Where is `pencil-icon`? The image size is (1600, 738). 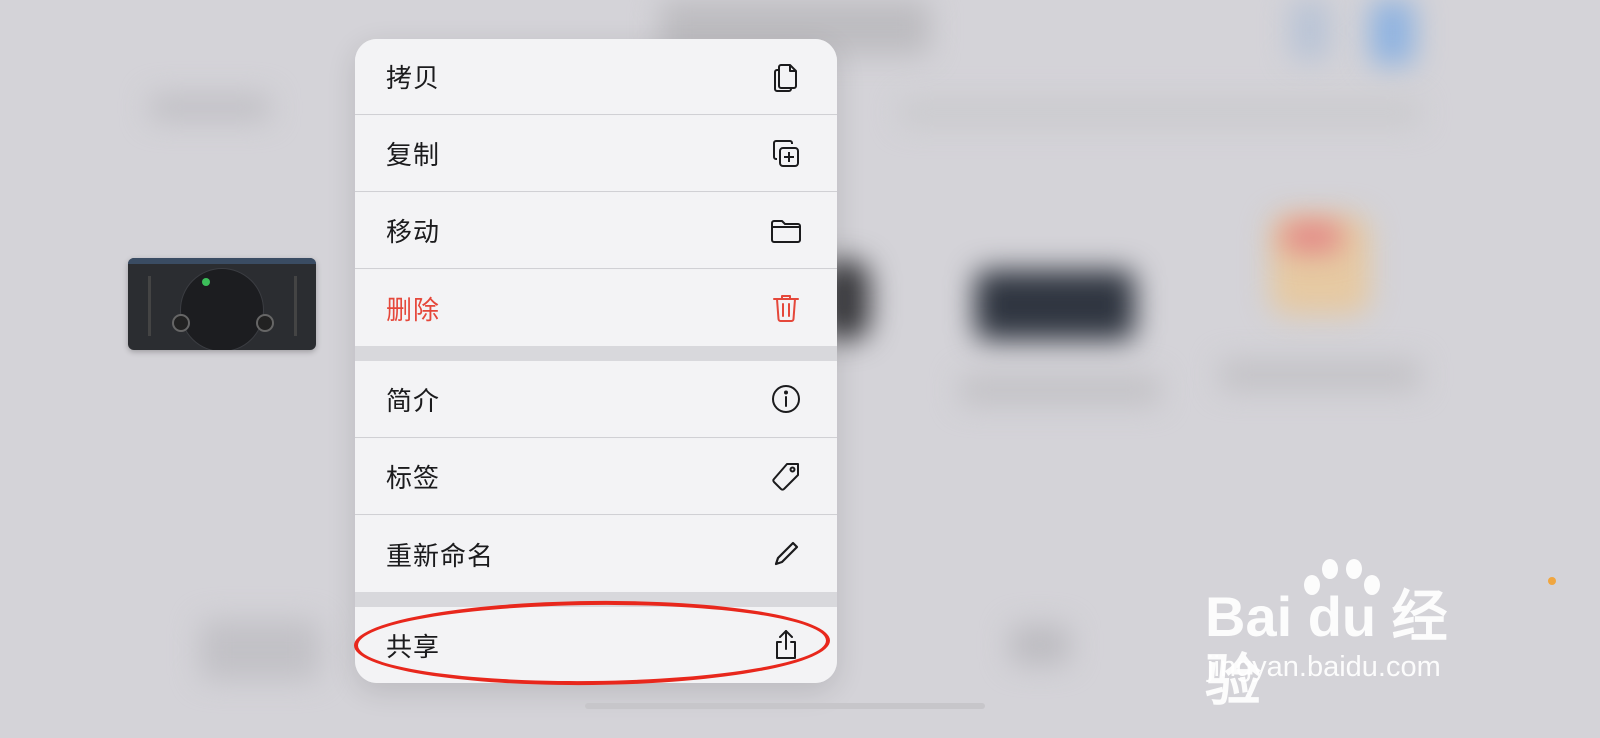
pencil-icon is located at coordinates (786, 554).